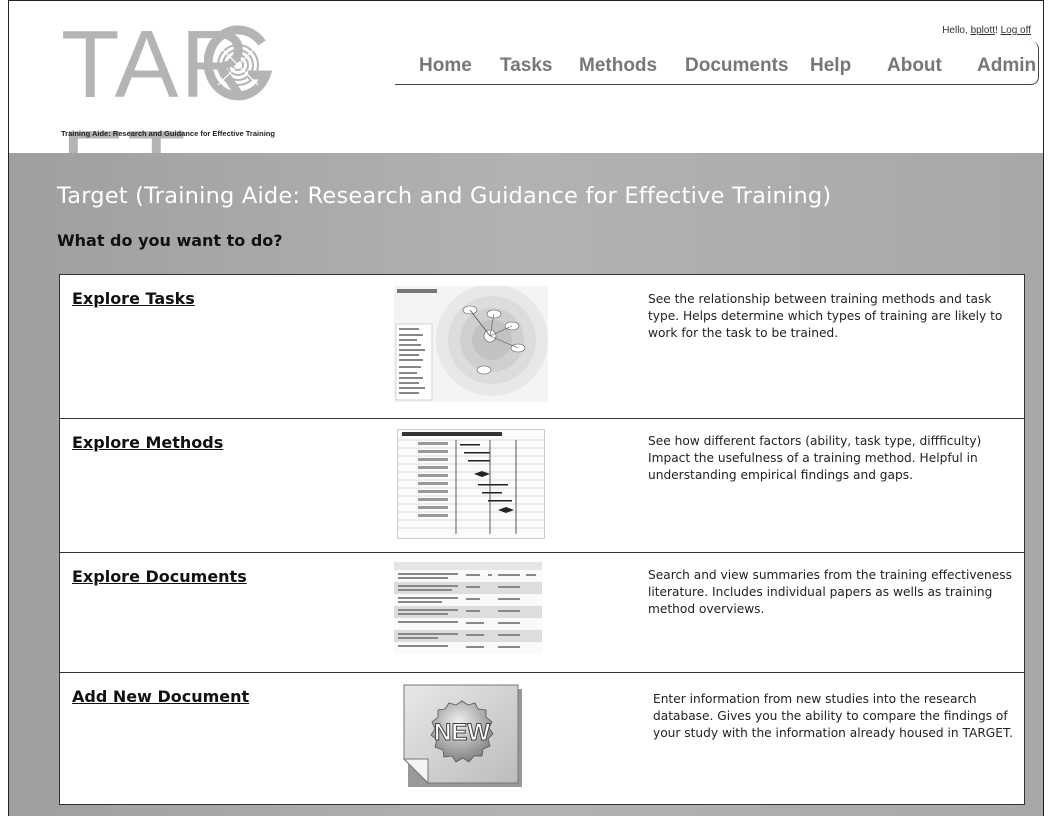 This screenshot has height=816, width=1052. I want to click on nav-home: Home, so click(445, 66).